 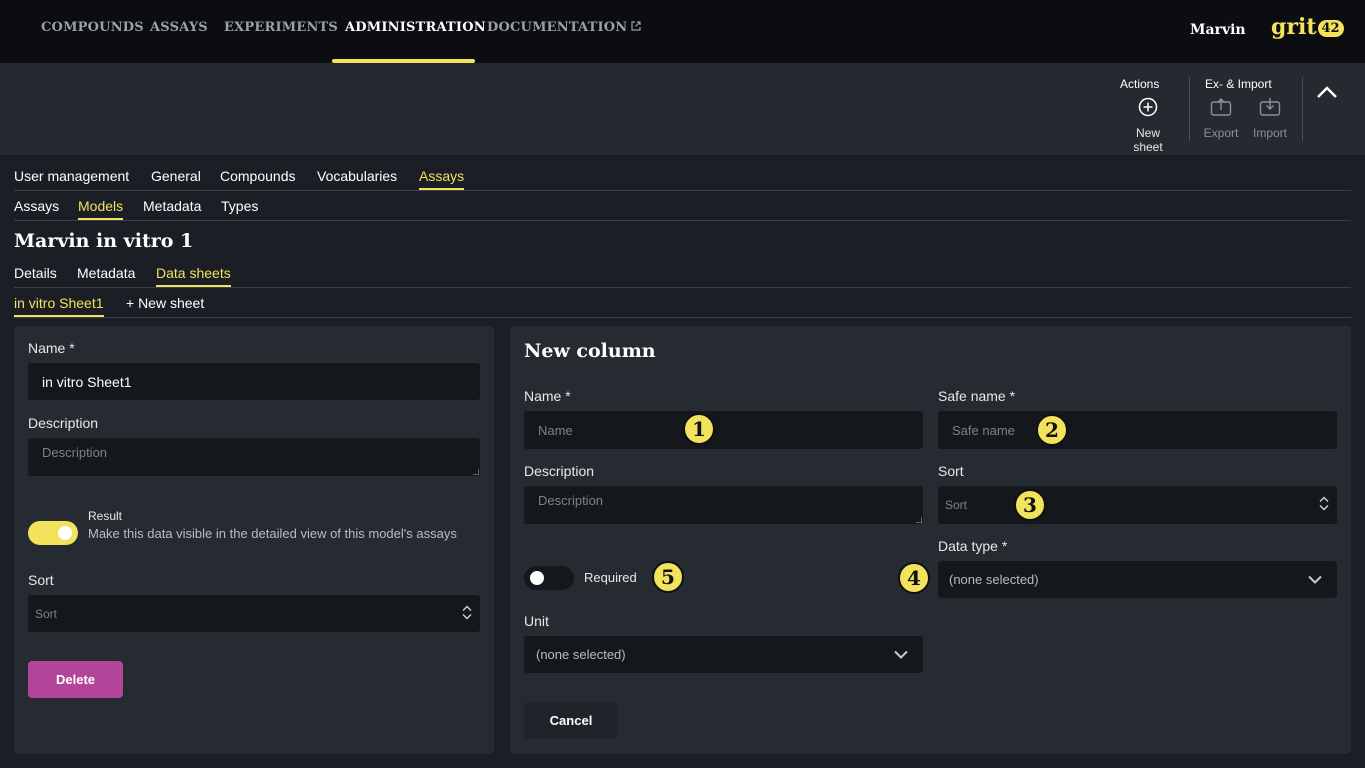 I want to click on grit42-logo: grit 42, so click(x=1307, y=27).